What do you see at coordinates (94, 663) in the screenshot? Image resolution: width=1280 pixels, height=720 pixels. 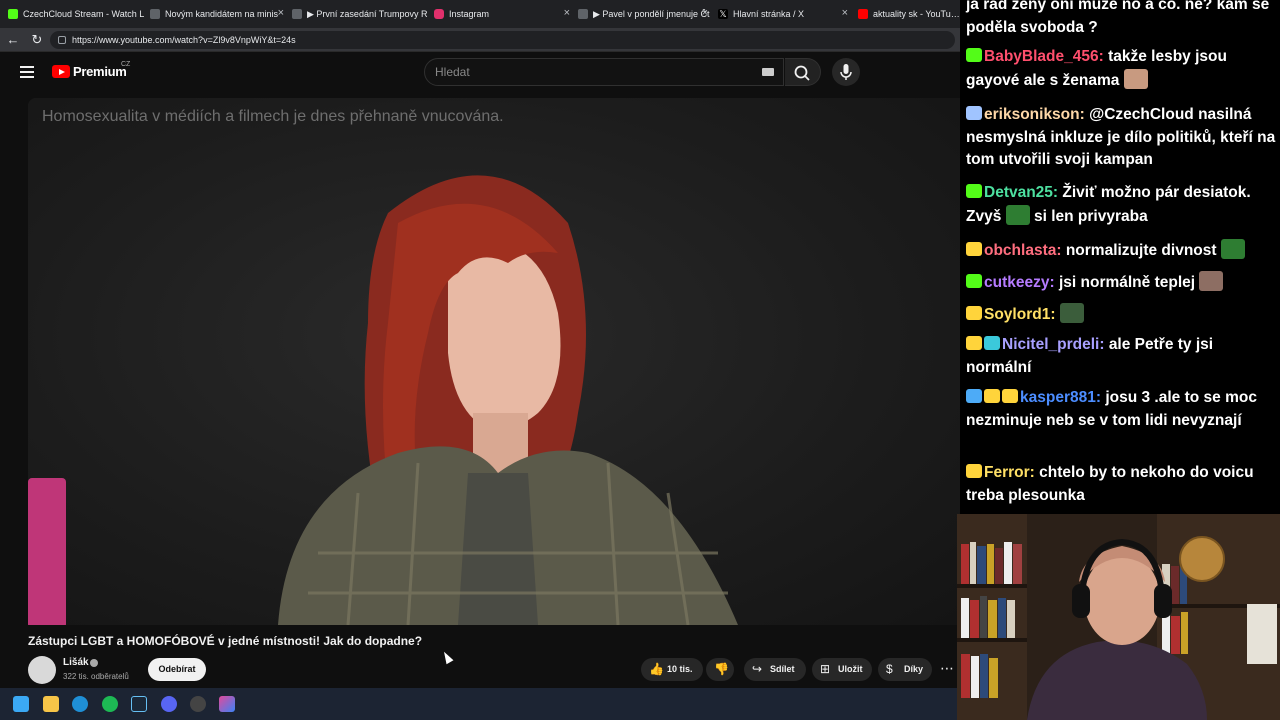 I see `verified-icon` at bounding box center [94, 663].